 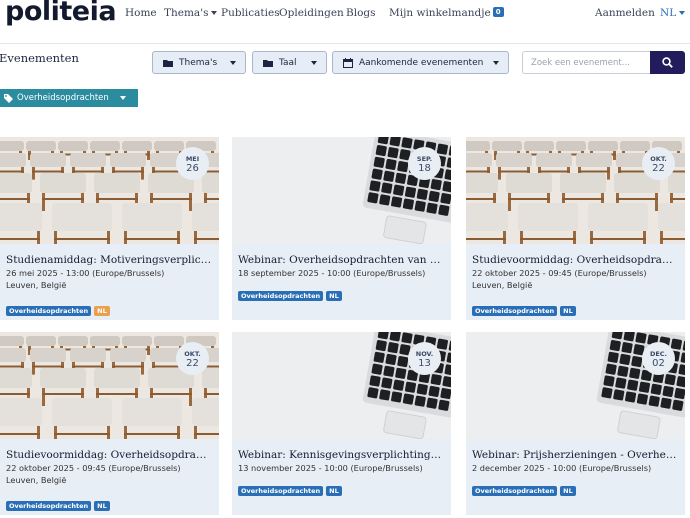 What do you see at coordinates (361, 13) in the screenshot?
I see `nav-blogs: Blogs` at bounding box center [361, 13].